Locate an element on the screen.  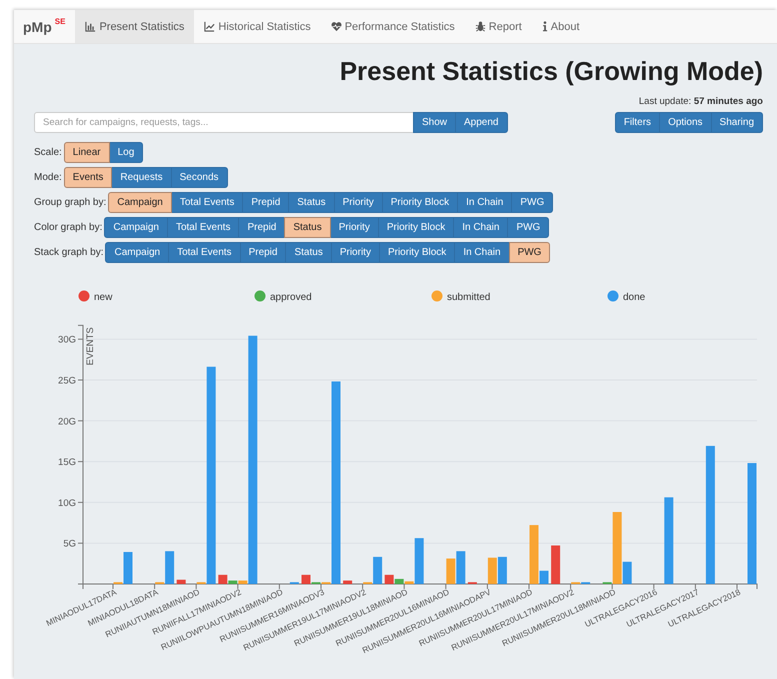
y-tick-label: 30G is located at coordinates (67, 340).